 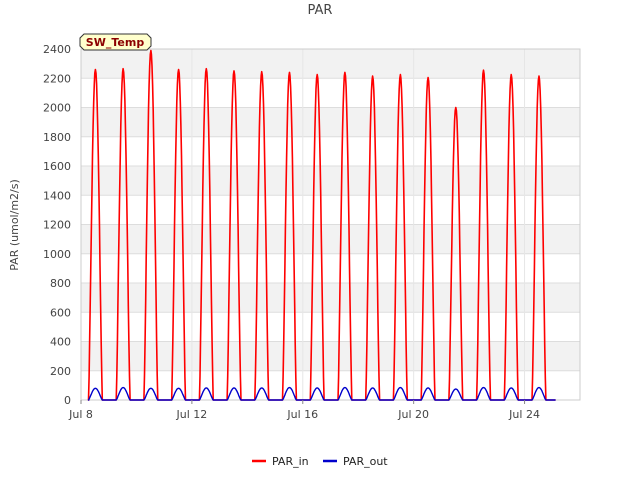 I want to click on site-badge: SW_Temp, so click(x=115, y=42).